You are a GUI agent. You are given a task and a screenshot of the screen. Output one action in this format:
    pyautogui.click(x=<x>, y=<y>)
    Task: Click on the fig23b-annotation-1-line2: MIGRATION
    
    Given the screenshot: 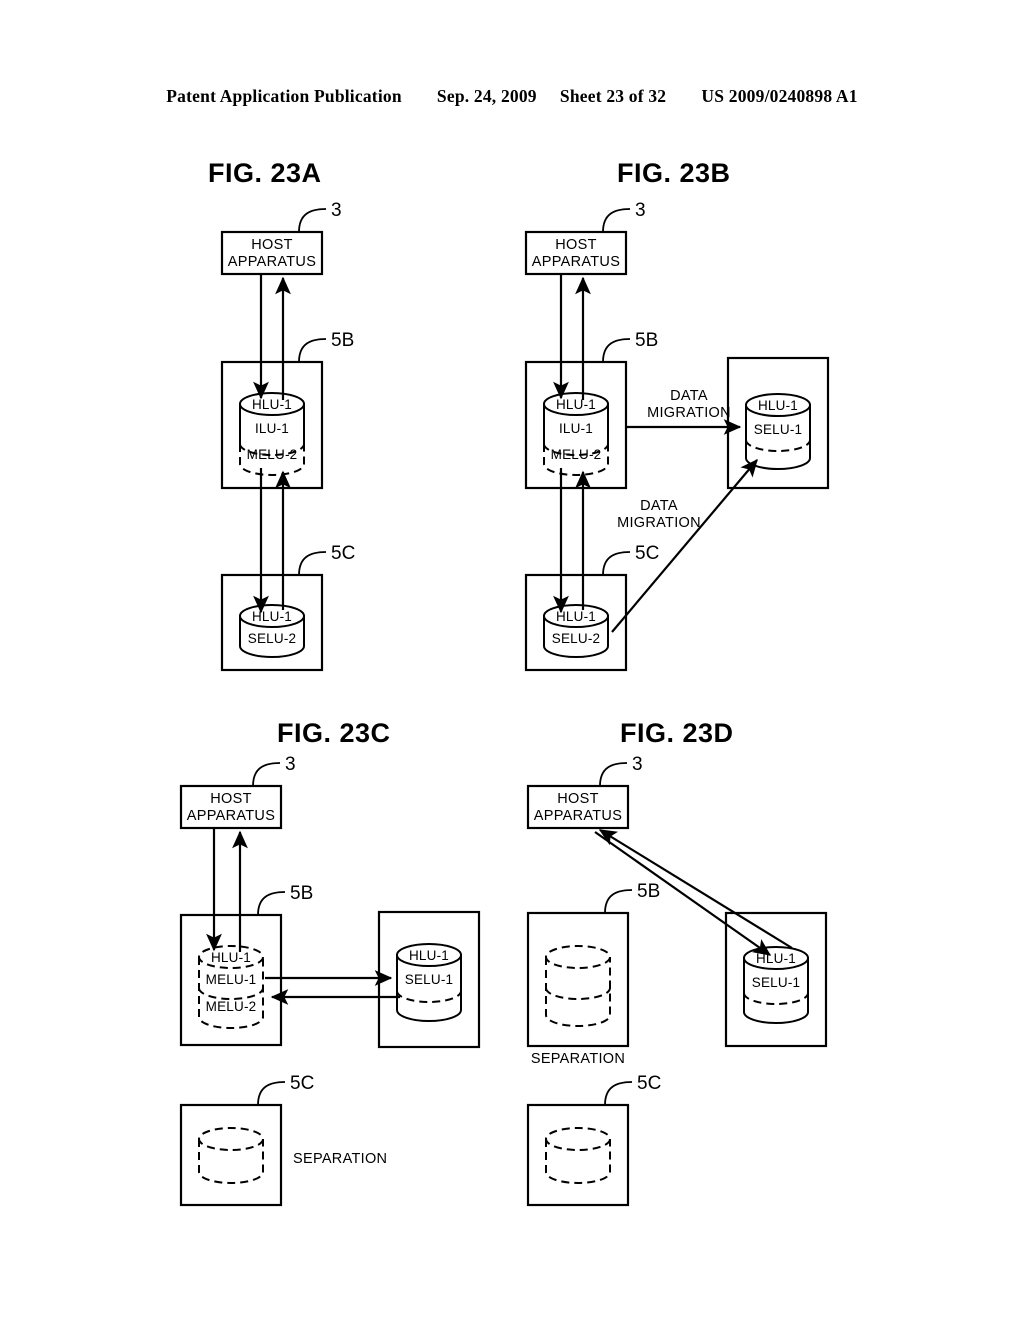 What is the action you would take?
    pyautogui.click(x=689, y=413)
    